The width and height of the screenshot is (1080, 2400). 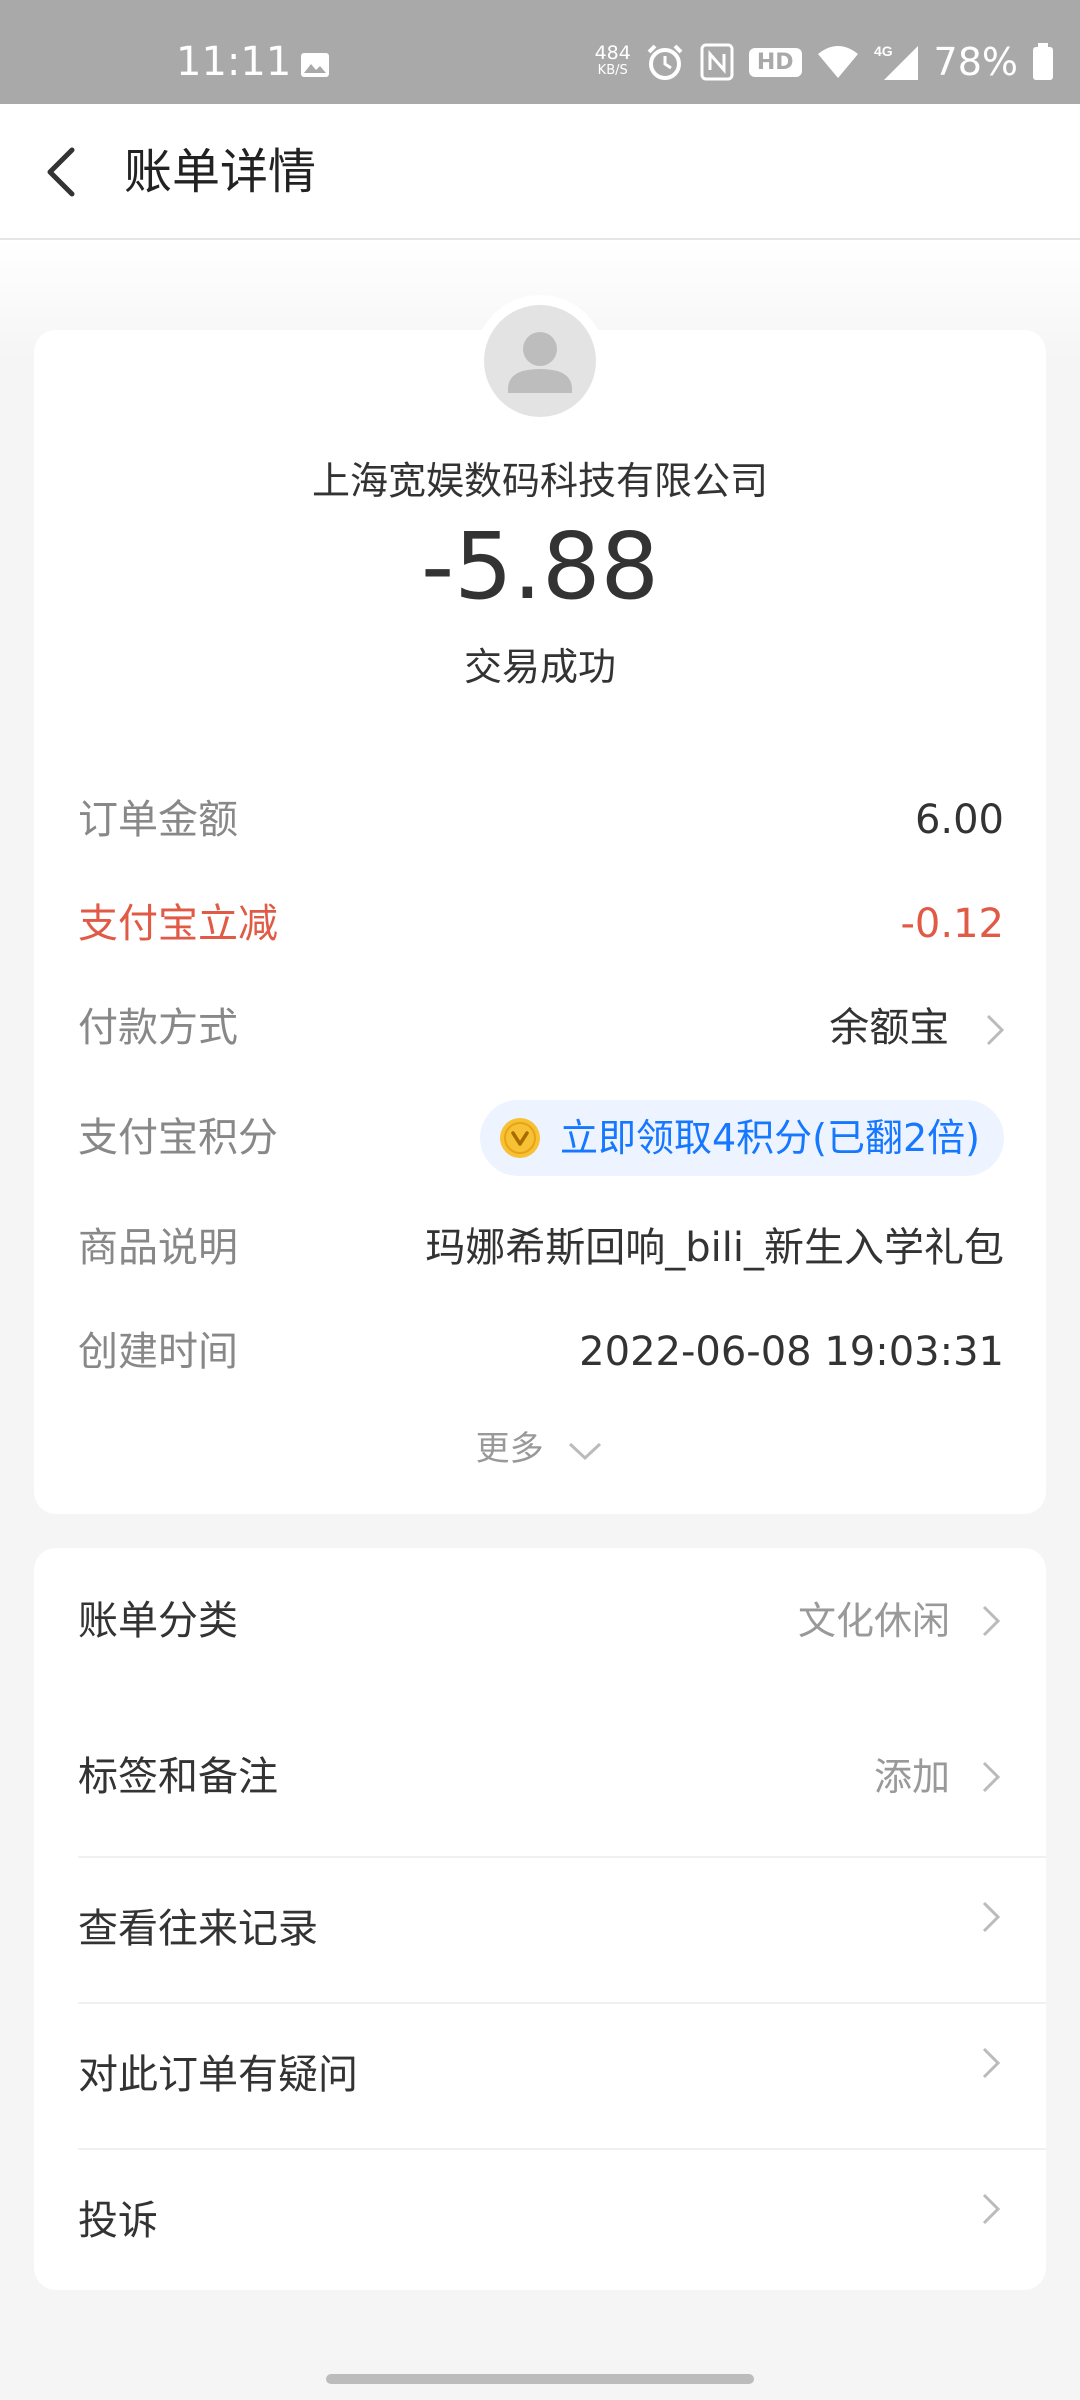 What do you see at coordinates (542, 1028) in the screenshot?
I see `payment-method-row: 付款方式 余额宝` at bounding box center [542, 1028].